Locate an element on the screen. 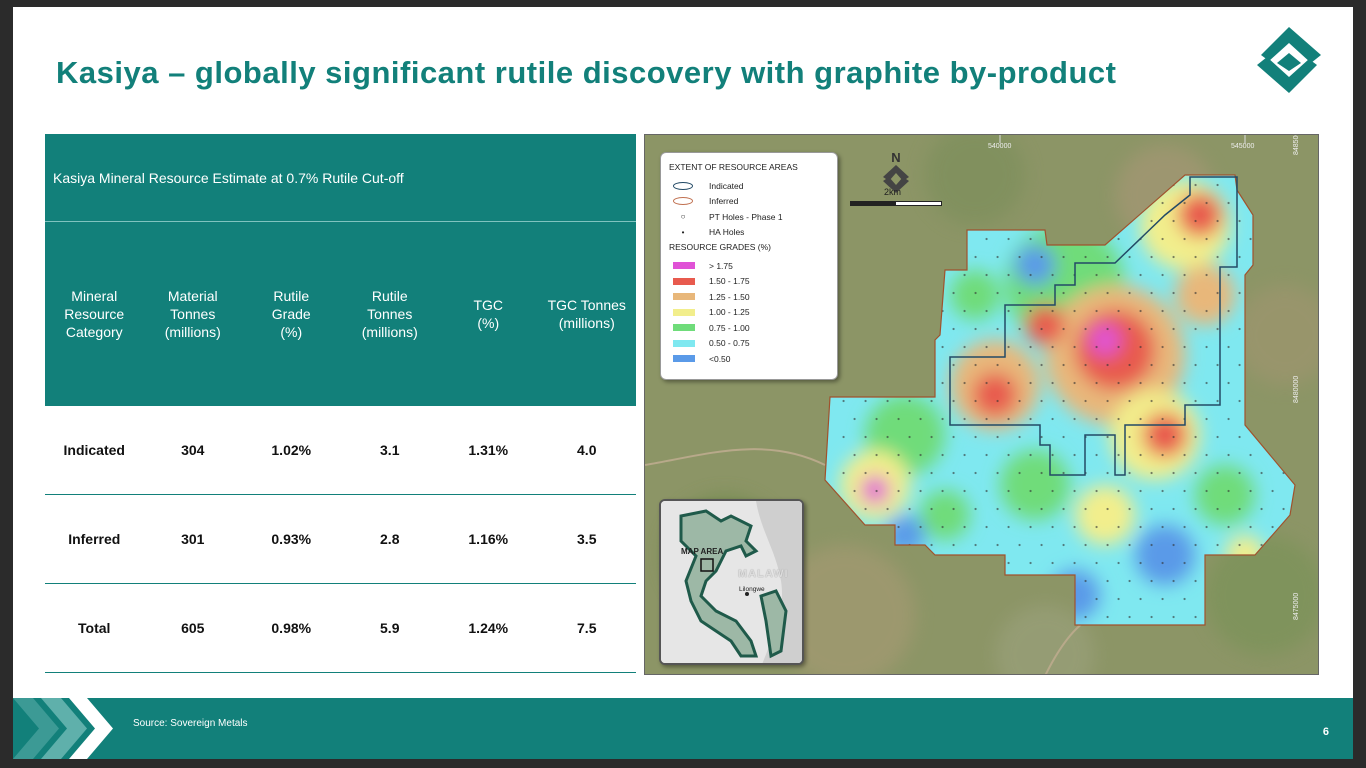 Image resolution: width=1366 pixels, height=768 pixels. page-number: 6 is located at coordinates (1325, 732).